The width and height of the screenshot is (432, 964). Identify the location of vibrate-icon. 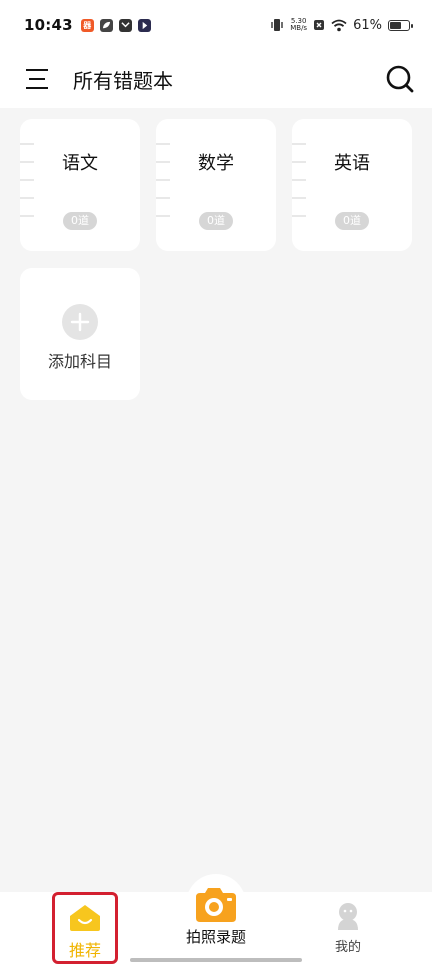
(277, 25).